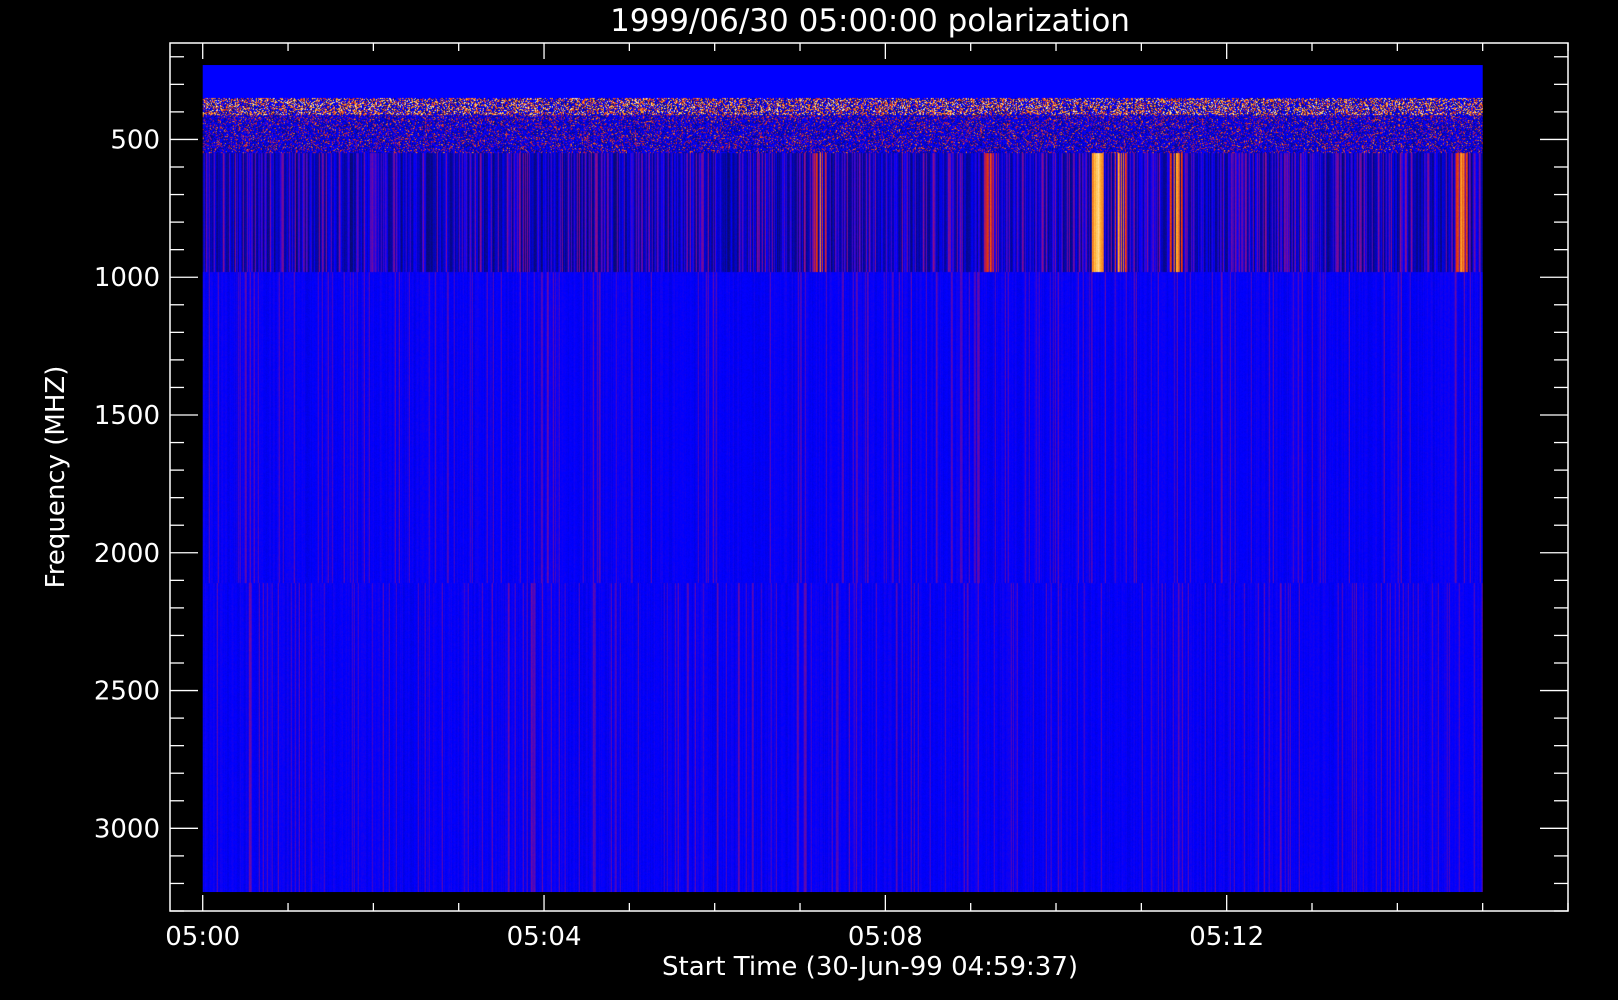 This screenshot has width=1618, height=1000. What do you see at coordinates (870, 967) in the screenshot?
I see `x-axis-label: Start Time (30-Jun-99 04:59:37)` at bounding box center [870, 967].